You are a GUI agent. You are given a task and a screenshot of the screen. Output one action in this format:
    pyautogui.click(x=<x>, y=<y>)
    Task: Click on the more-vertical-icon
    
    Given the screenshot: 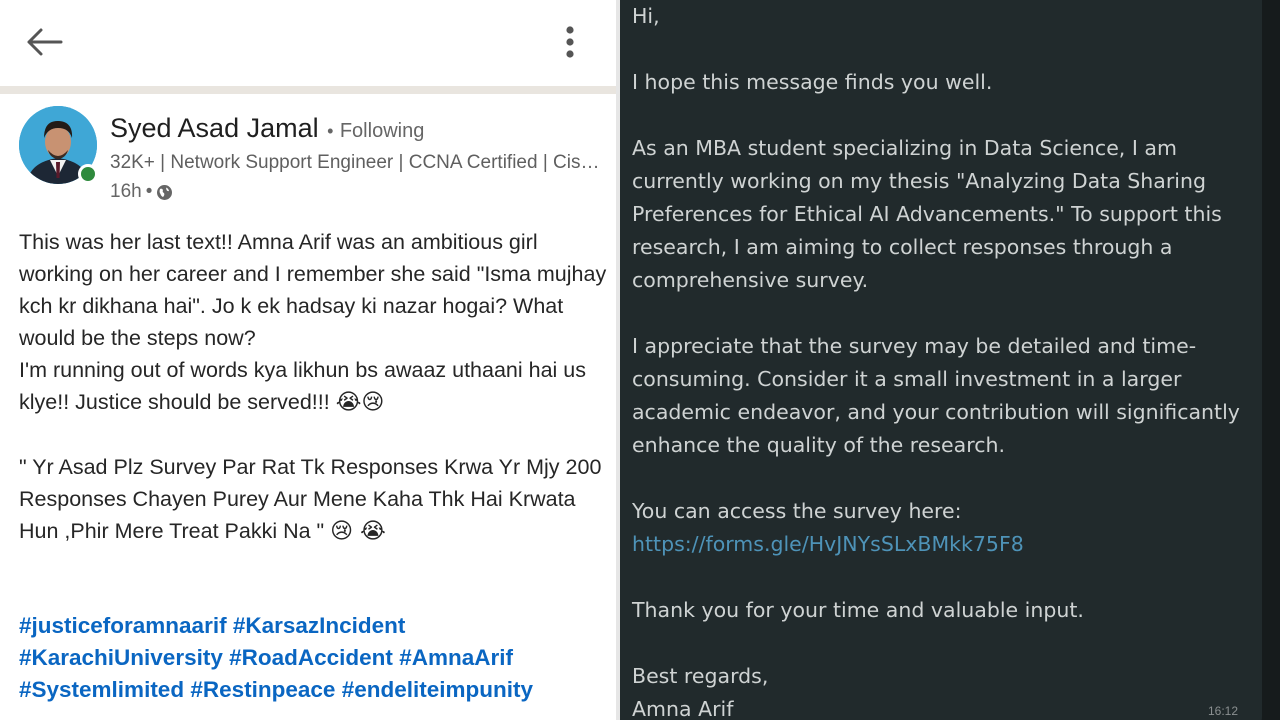 What is the action you would take?
    pyautogui.click(x=570, y=42)
    